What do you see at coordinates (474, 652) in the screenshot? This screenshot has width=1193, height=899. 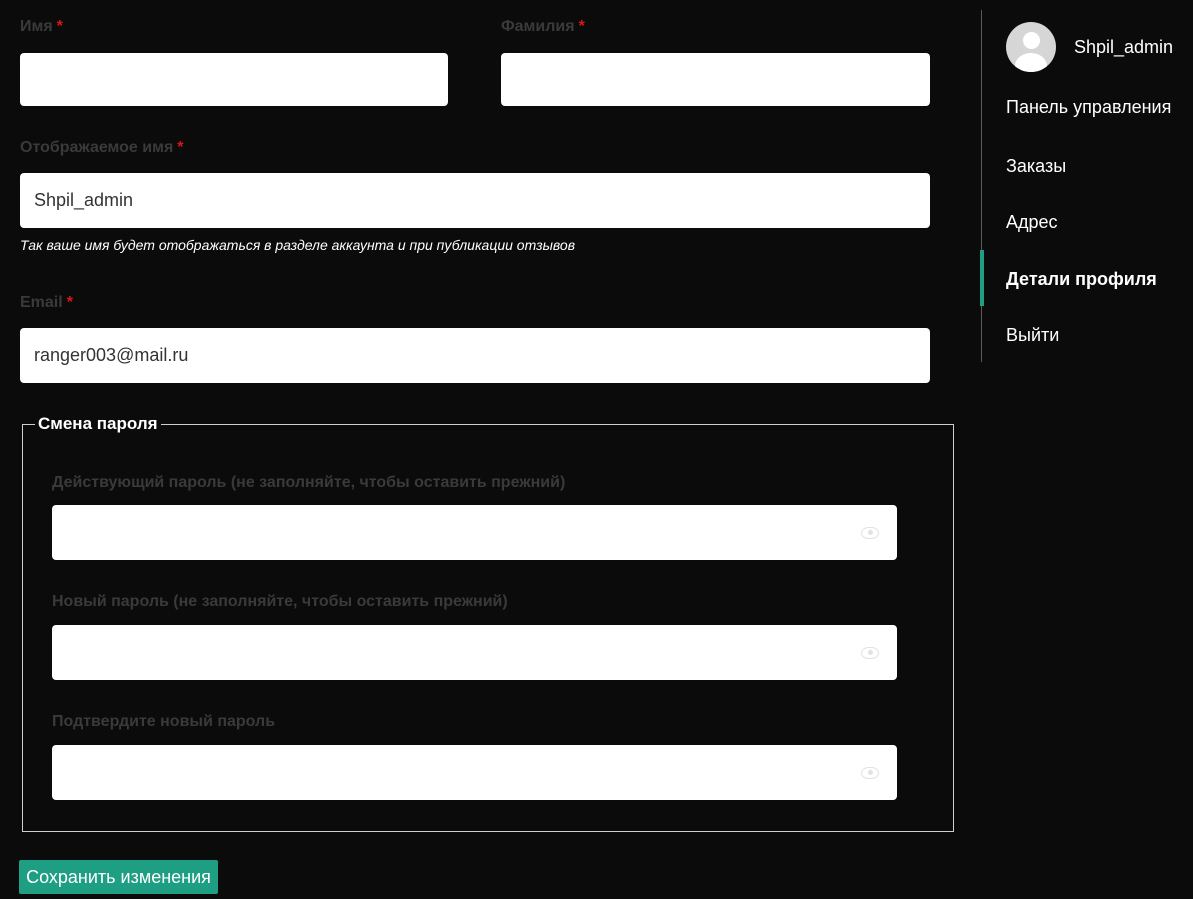 I see `new-password-input` at bounding box center [474, 652].